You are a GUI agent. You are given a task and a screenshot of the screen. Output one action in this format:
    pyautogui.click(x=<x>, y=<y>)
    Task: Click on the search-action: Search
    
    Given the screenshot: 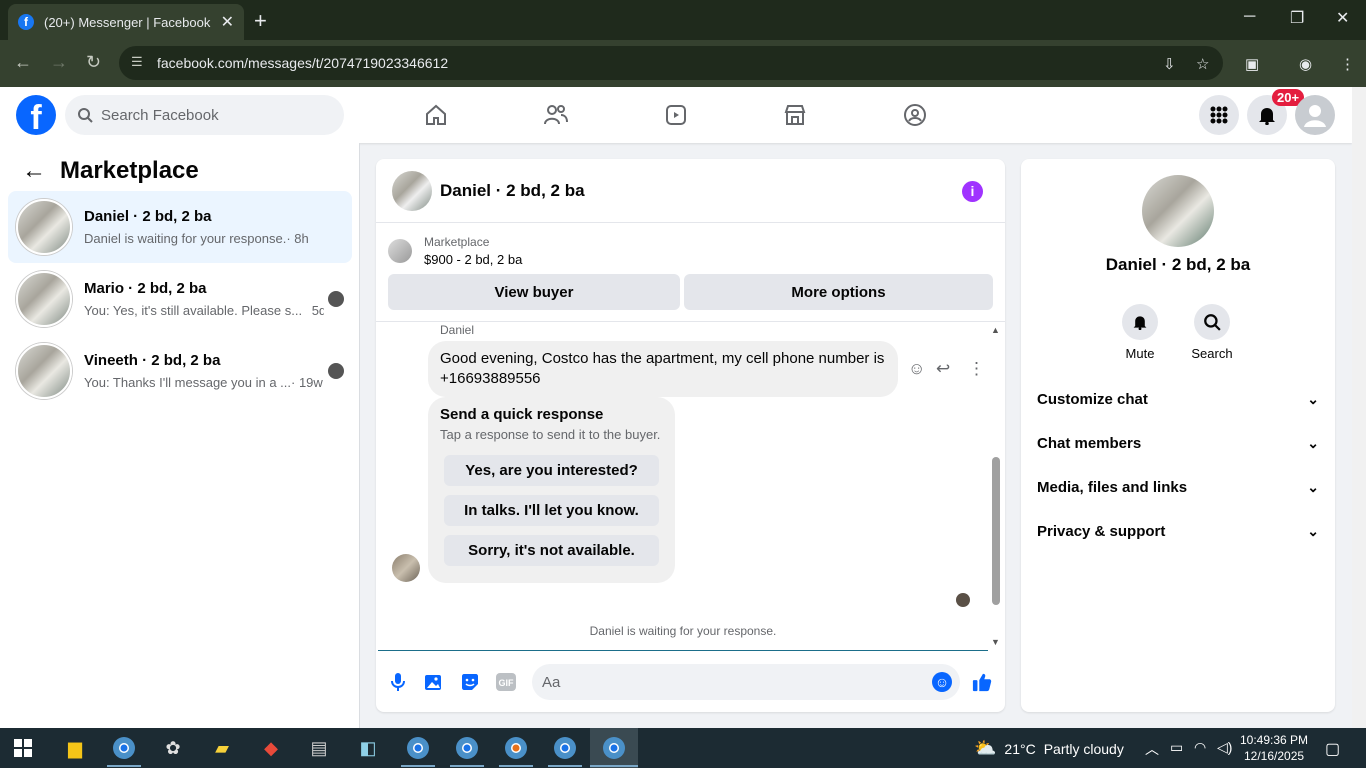 What is the action you would take?
    pyautogui.click(x=1212, y=332)
    